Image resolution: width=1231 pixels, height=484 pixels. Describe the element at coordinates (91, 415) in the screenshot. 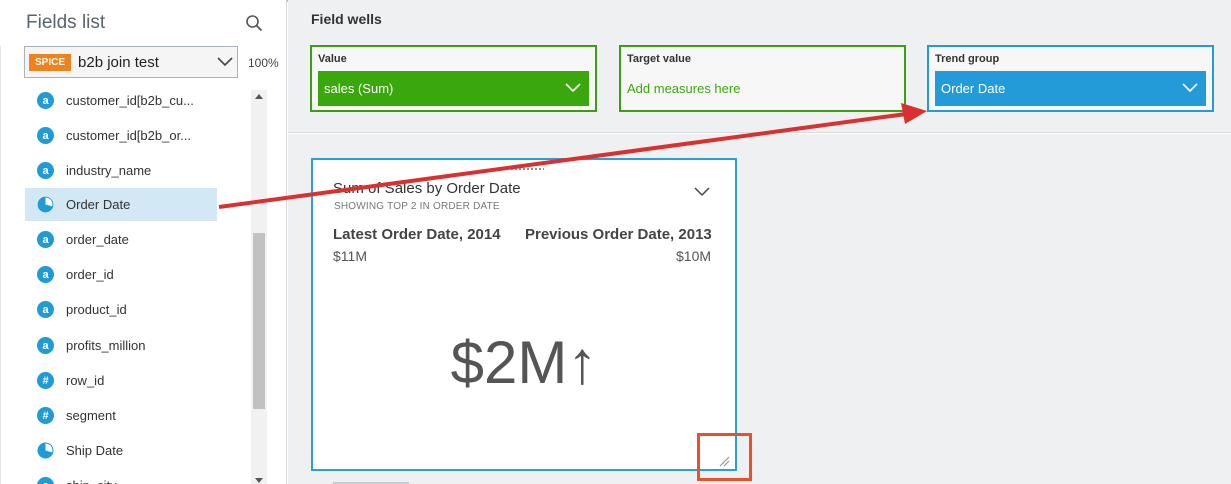

I see `field-label: segment` at that location.